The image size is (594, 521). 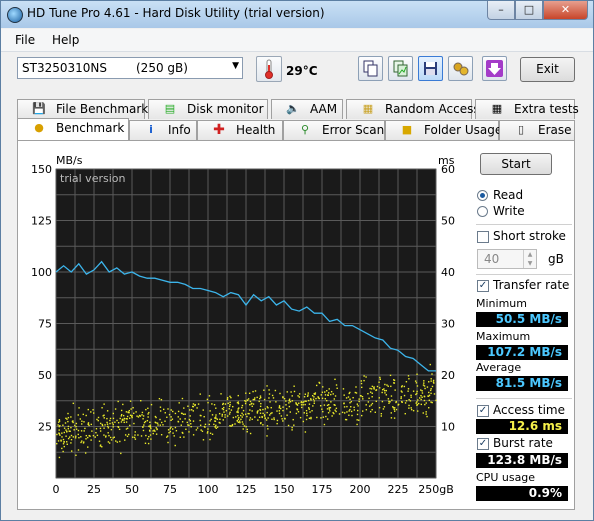 I want to click on download-button, so click(x=494, y=68).